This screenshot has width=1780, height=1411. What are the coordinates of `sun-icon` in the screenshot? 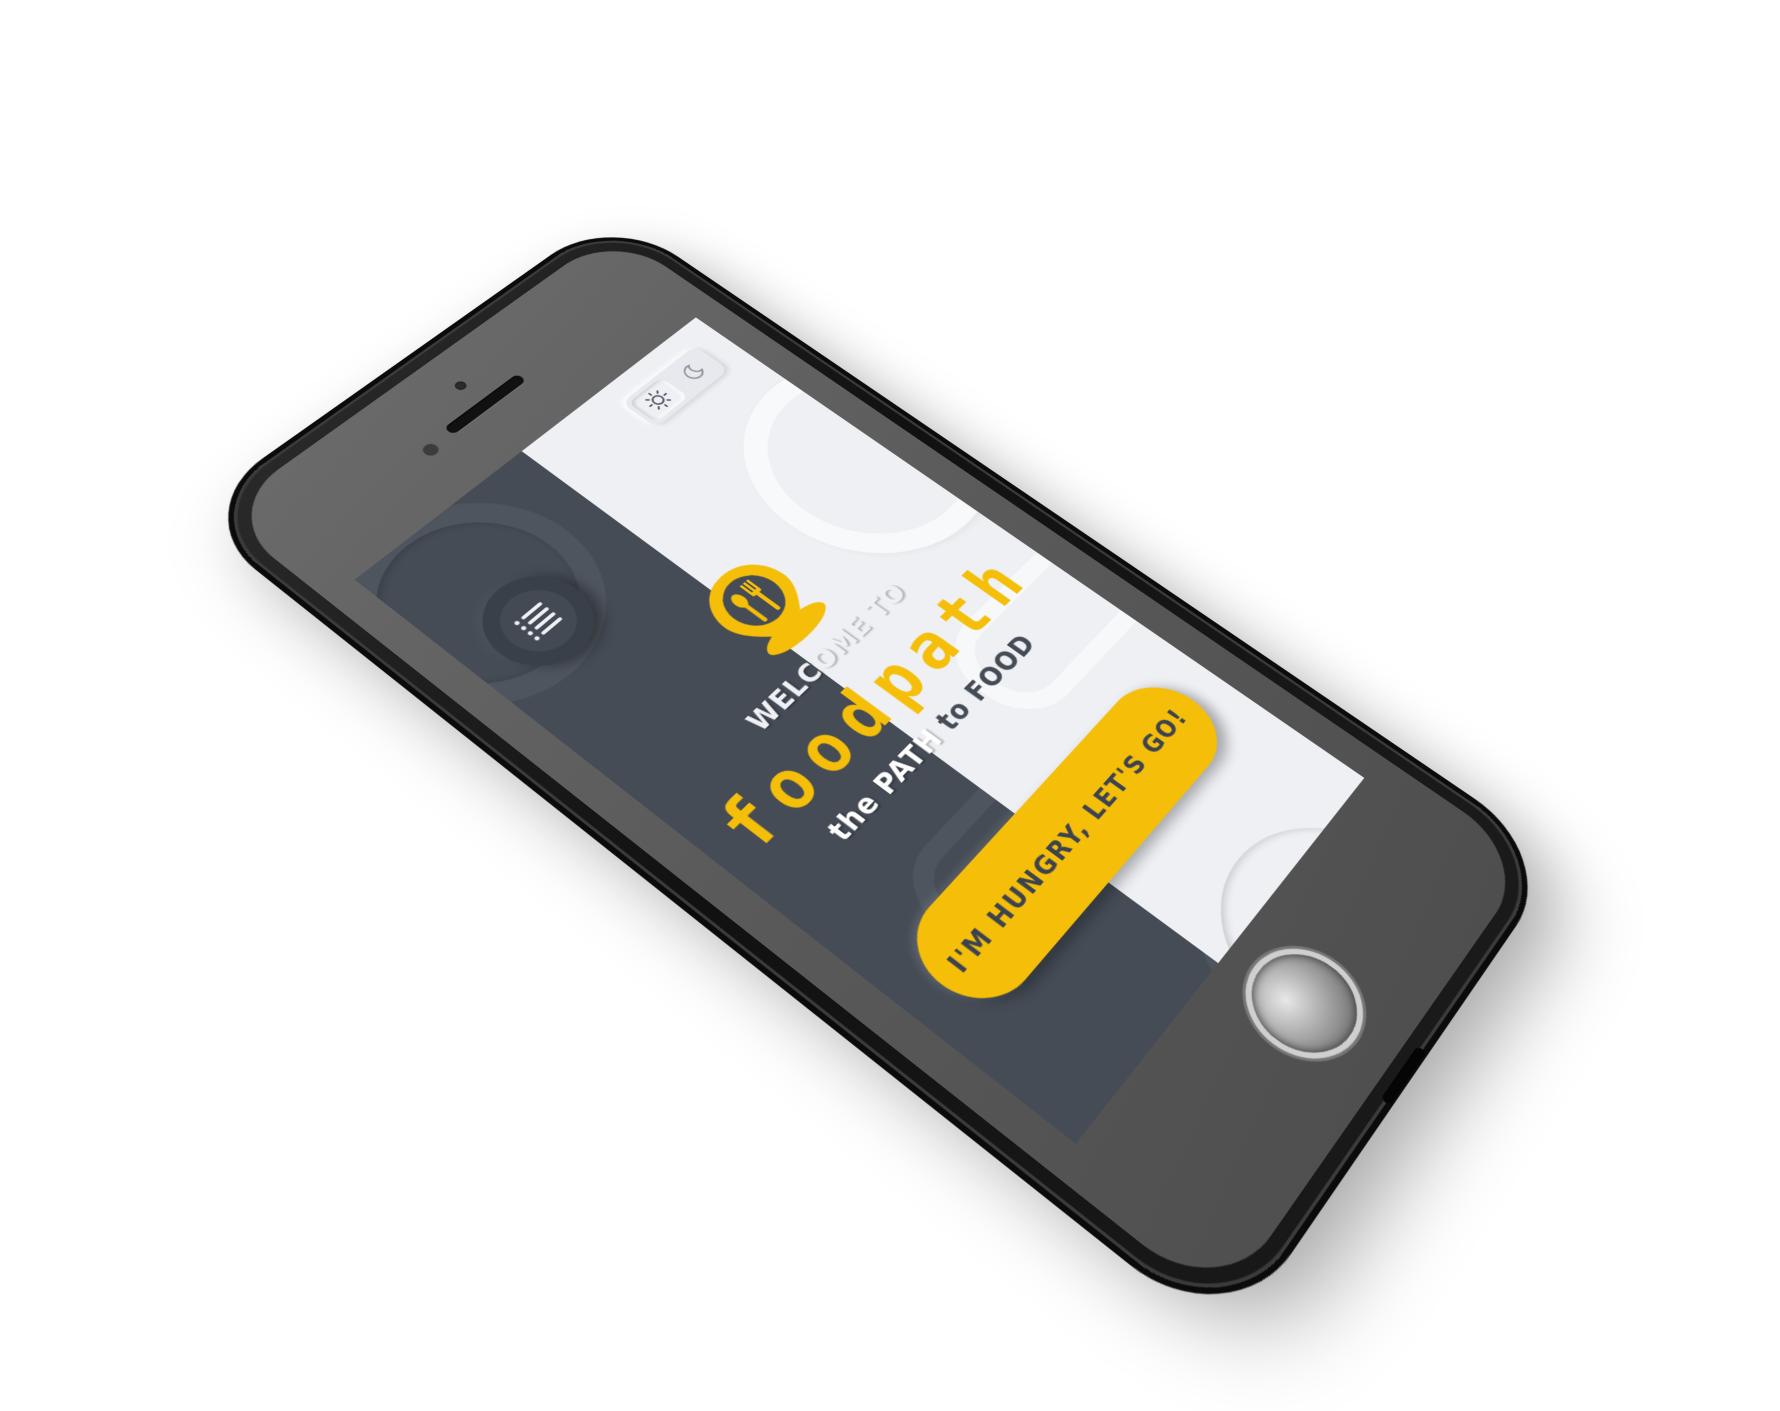 It's located at (658, 399).